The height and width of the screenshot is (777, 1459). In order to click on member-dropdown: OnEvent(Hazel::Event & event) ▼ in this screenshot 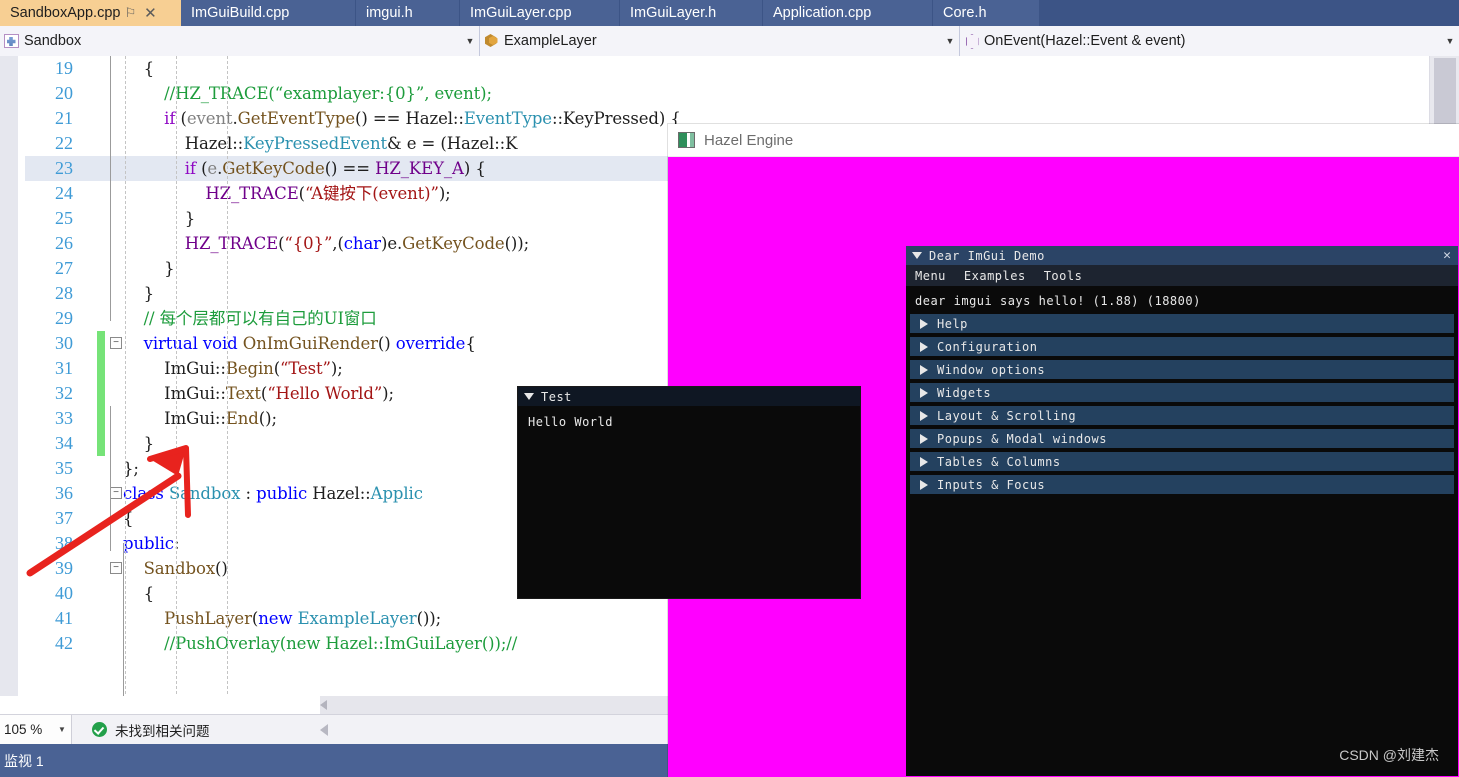, I will do `click(1209, 41)`.